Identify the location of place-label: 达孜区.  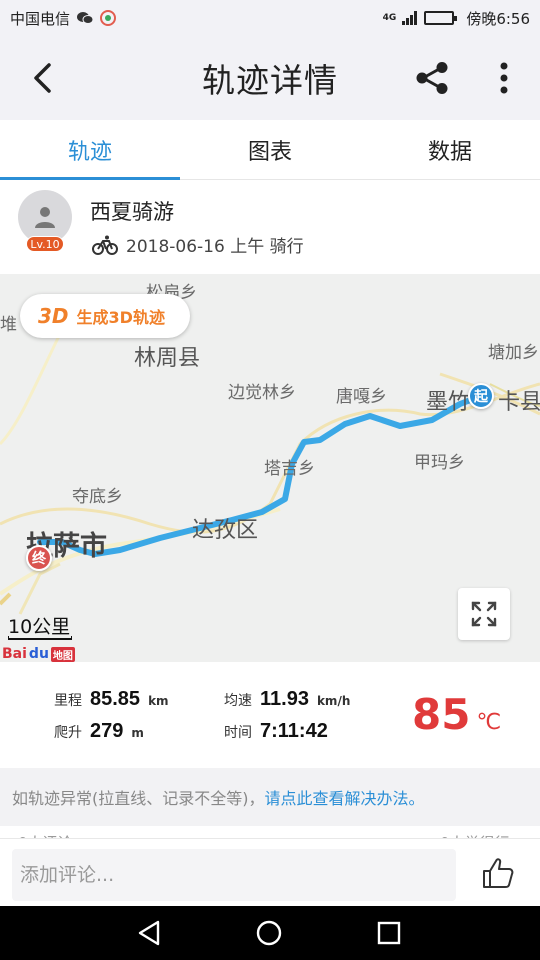
(225, 530).